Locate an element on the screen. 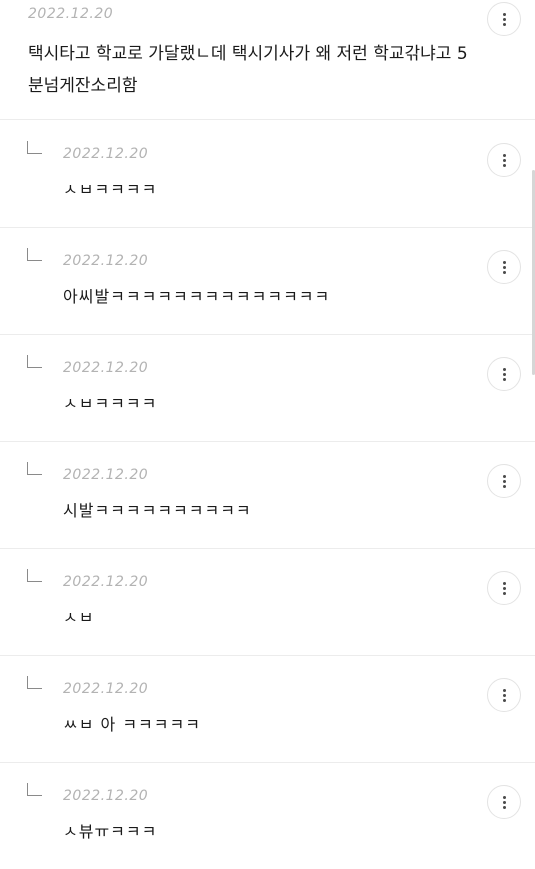 Image resolution: width=535 pixels, height=869 pixels. reply-item: 2022.12.20 시발ㅋㅋㅋㅋㅋㅋㅋㅋㅋㅋ is located at coordinates (267, 495).